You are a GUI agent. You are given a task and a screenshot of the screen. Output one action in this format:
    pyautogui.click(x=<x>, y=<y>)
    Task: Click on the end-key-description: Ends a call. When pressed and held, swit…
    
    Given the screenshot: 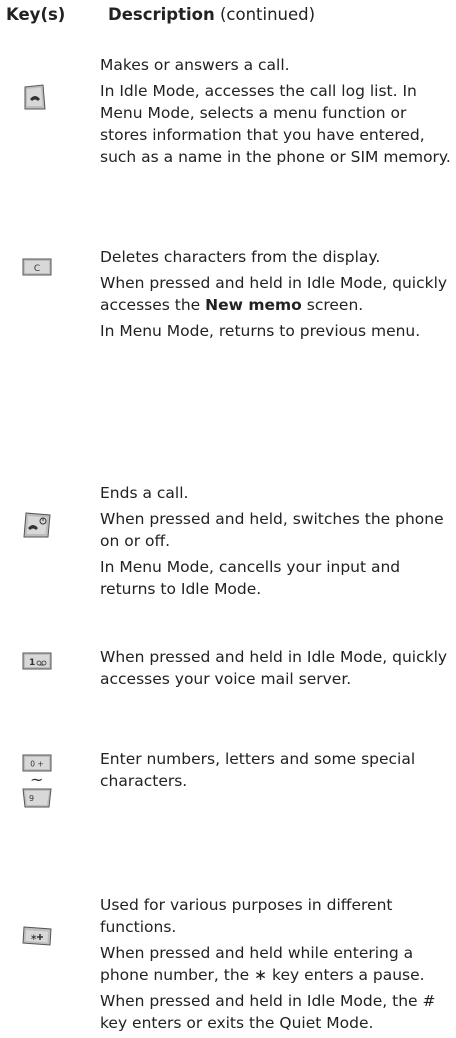 What is the action you would take?
    pyautogui.click(x=276, y=543)
    